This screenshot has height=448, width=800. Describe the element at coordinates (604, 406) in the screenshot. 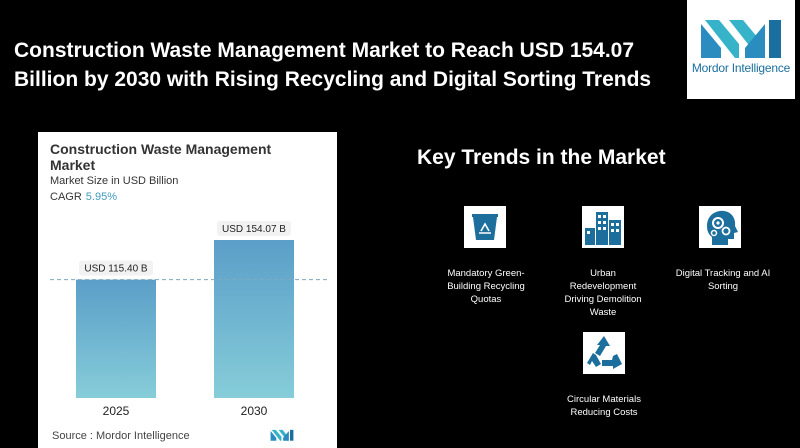

I see `trend-label-4: Circular Materials Reducing Costs` at that location.